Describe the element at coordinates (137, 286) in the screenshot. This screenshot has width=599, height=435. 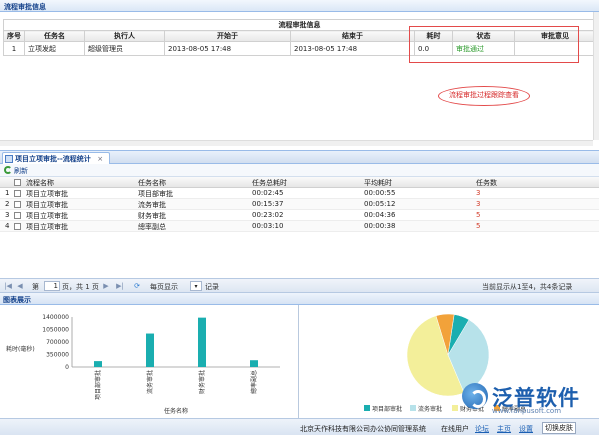
I see `reload-icon: ⟳` at that location.